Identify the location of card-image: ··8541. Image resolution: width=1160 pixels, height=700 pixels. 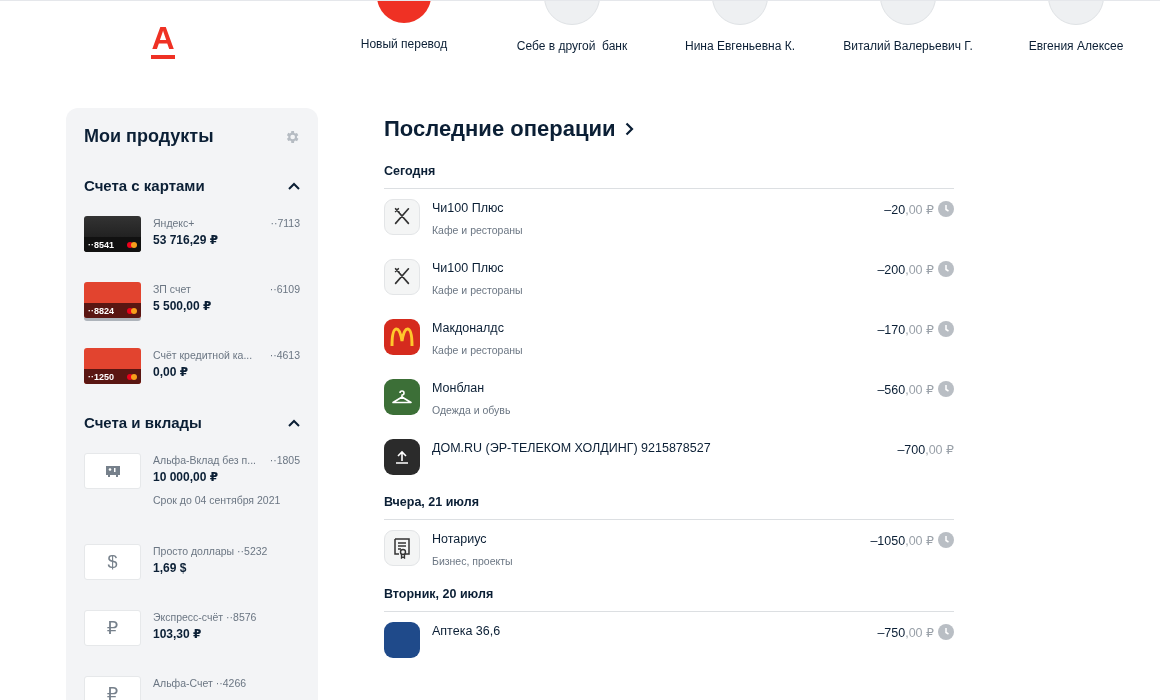
(112, 234).